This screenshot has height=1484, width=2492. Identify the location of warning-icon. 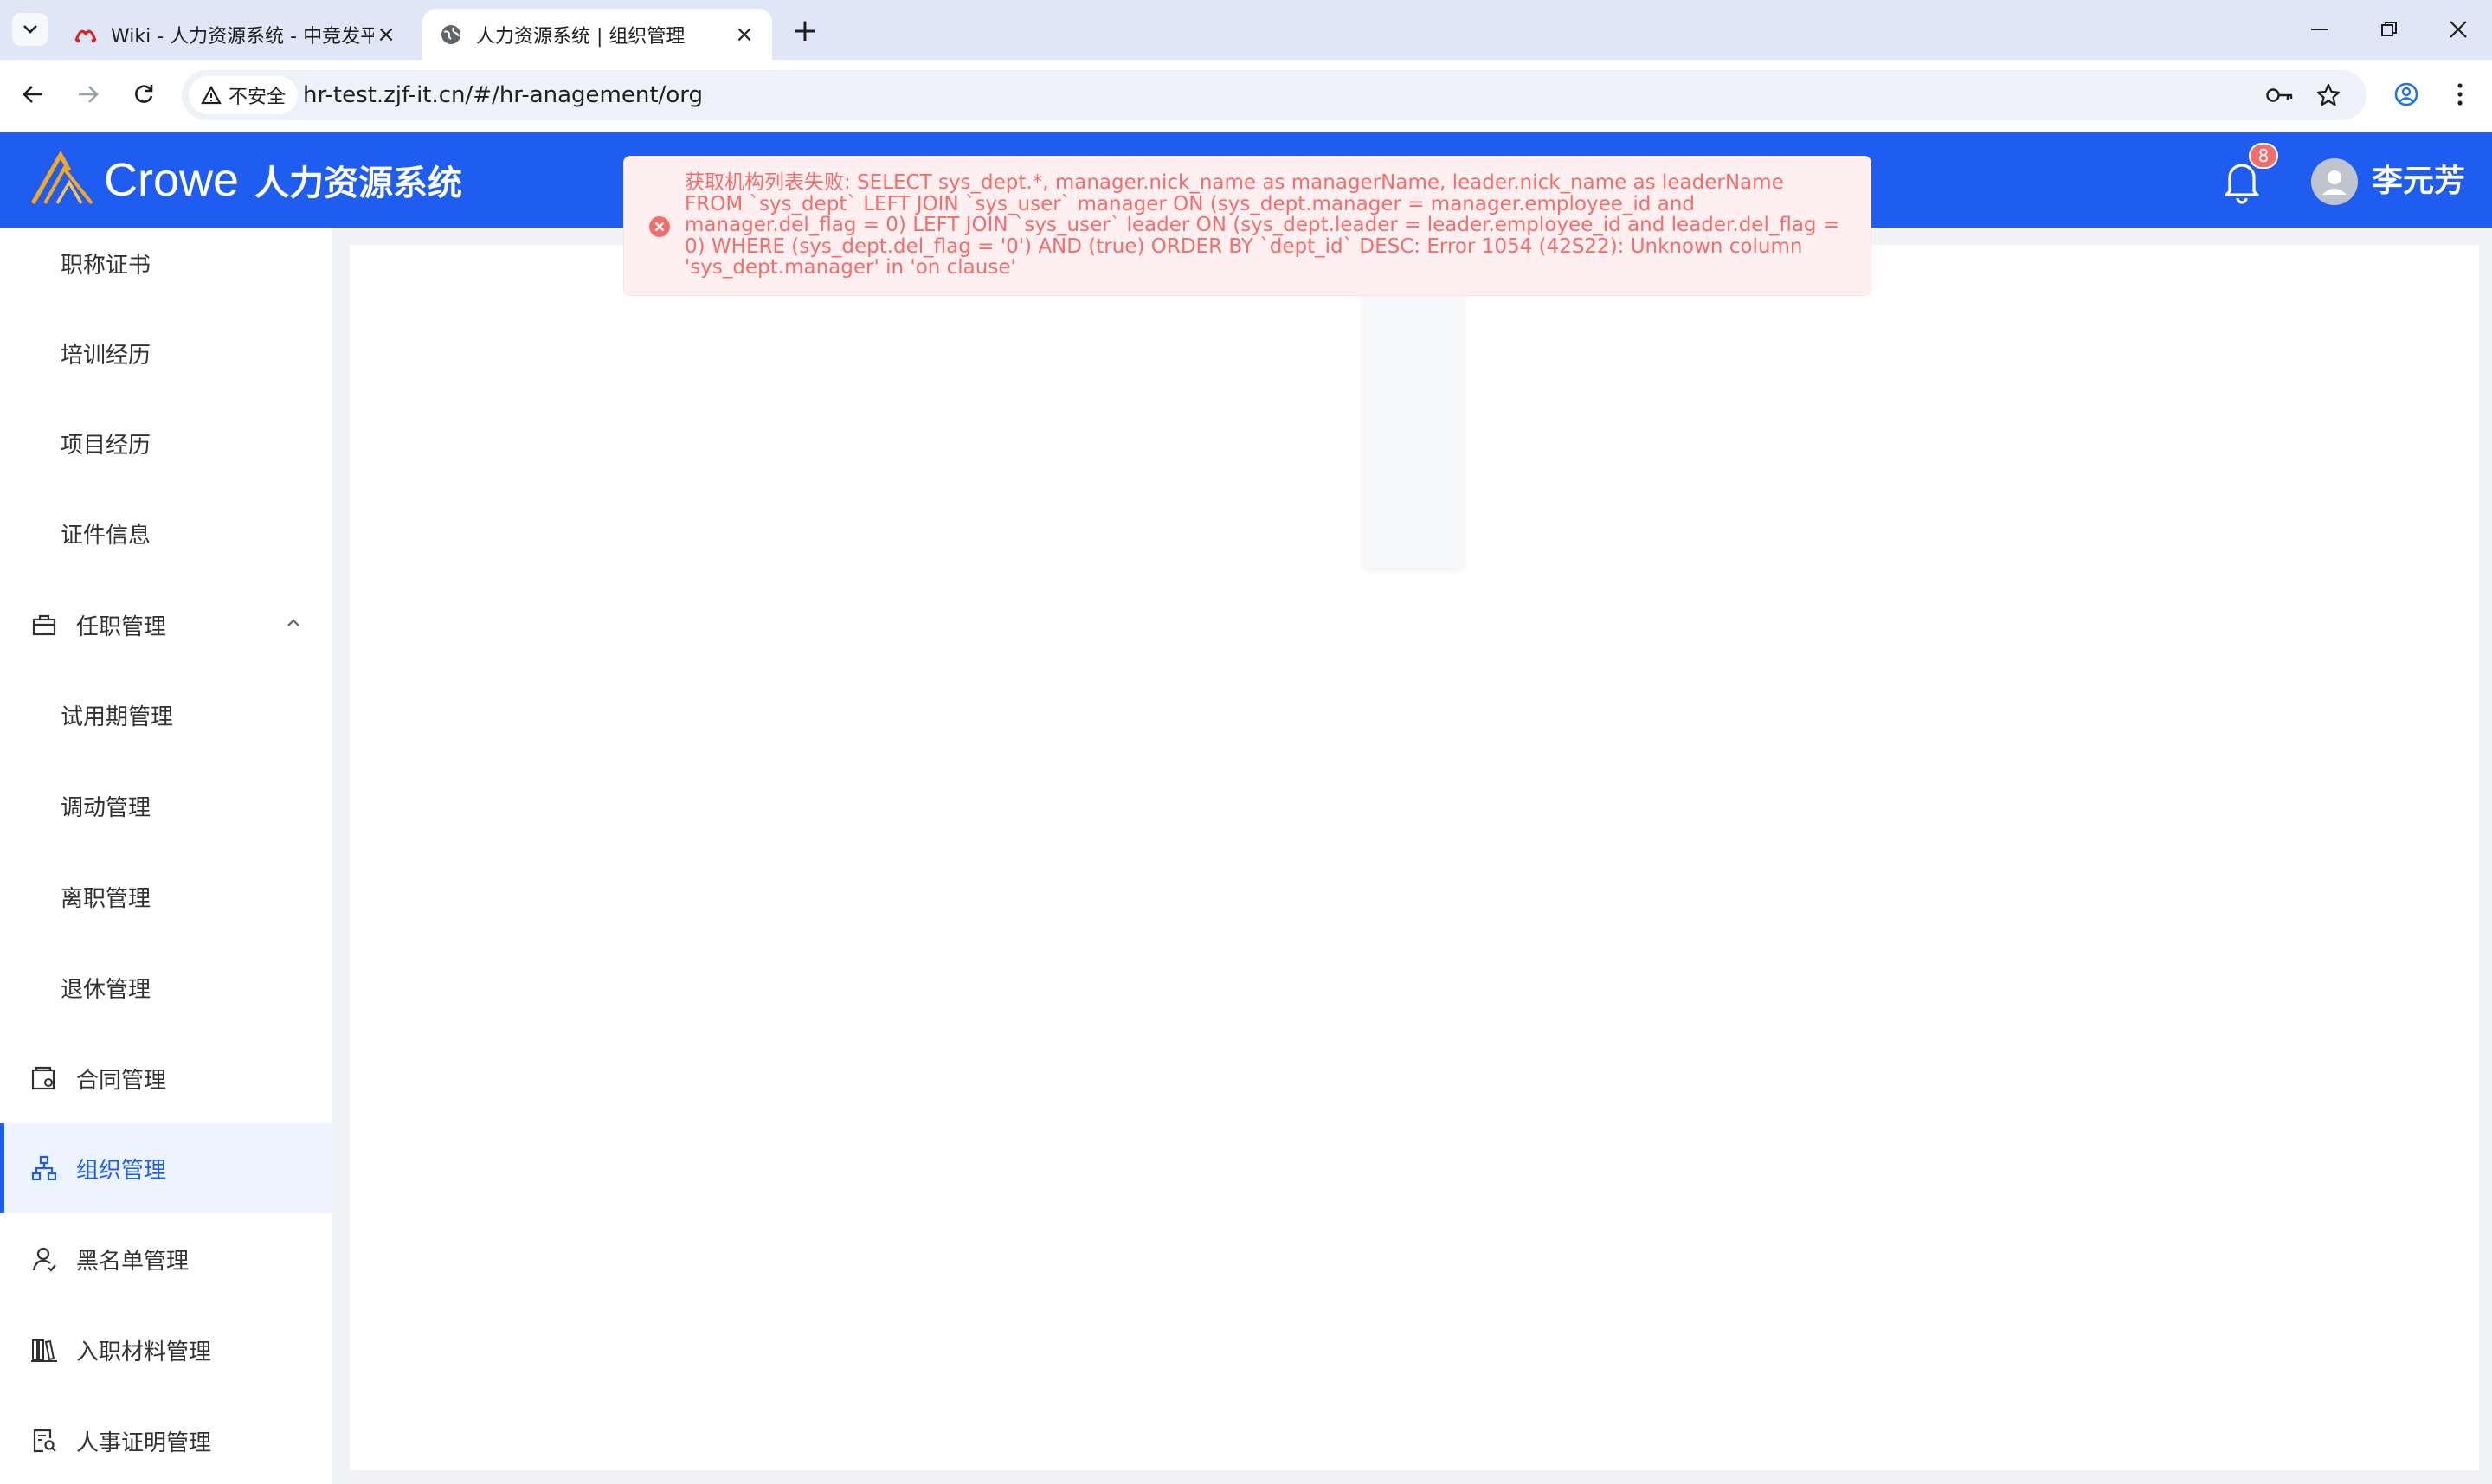
(211, 95).